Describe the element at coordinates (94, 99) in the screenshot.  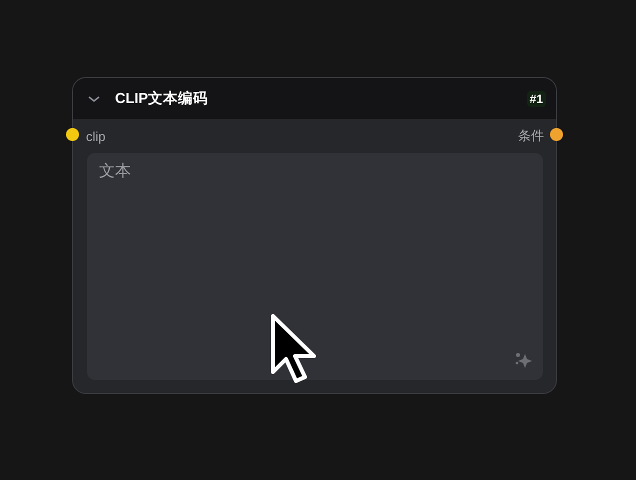
I see `chevron-down-icon` at that location.